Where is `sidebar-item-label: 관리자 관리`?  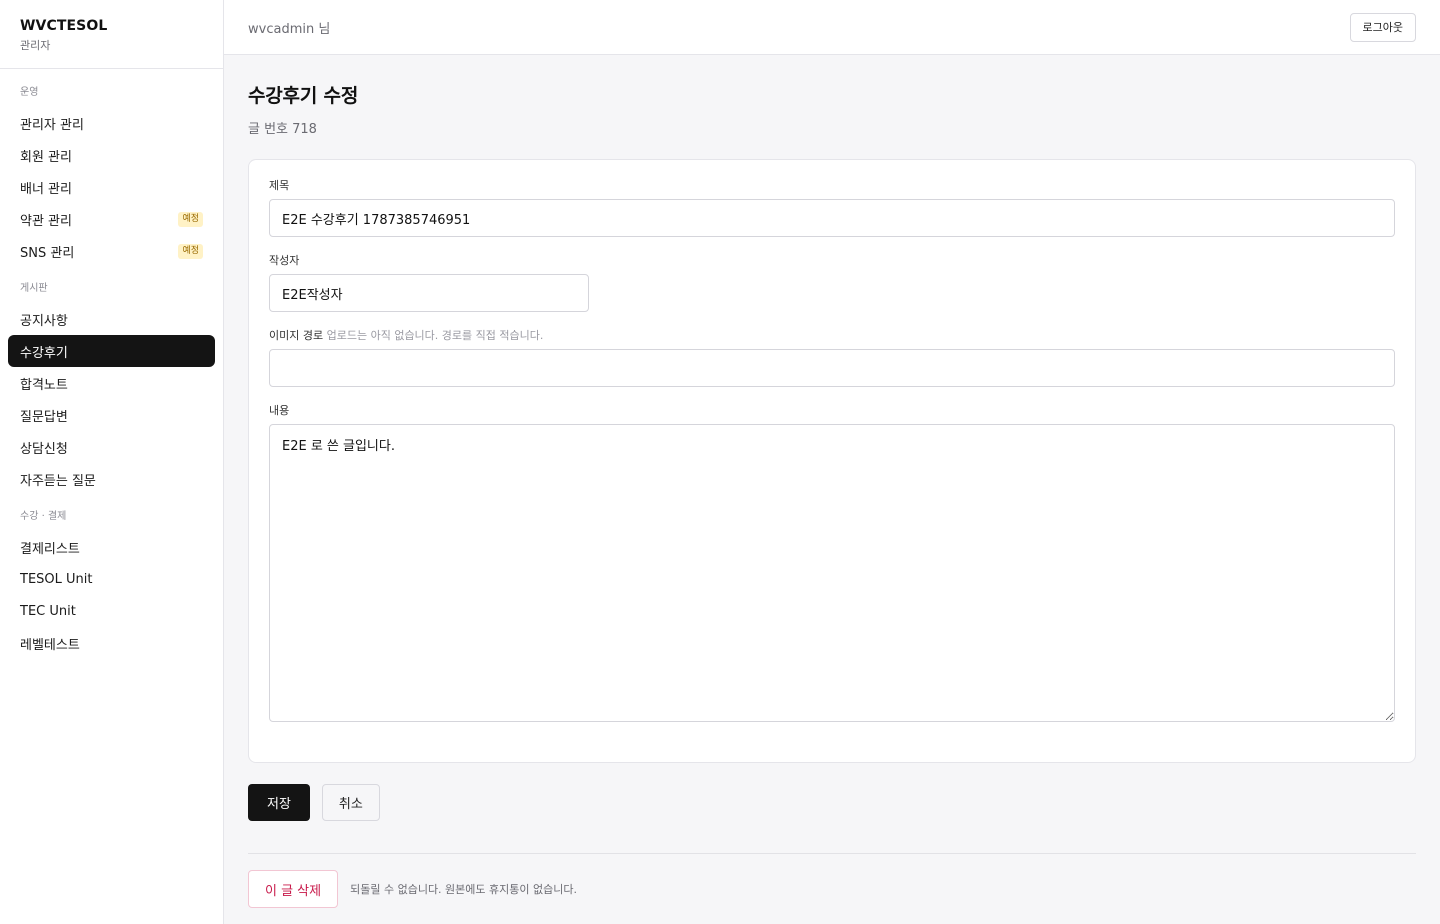 sidebar-item-label: 관리자 관리 is located at coordinates (52, 125).